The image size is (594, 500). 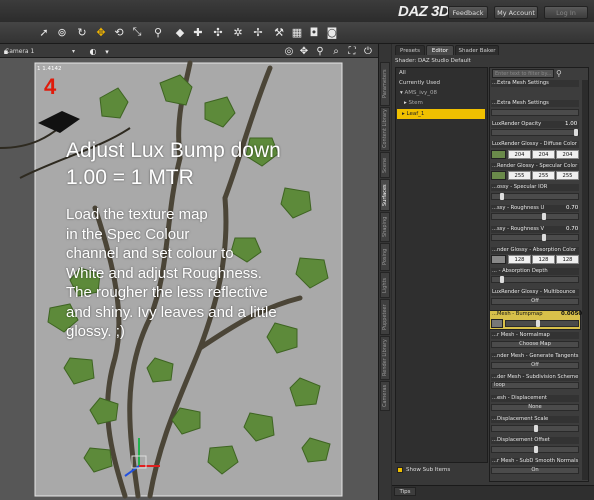 What do you see at coordinates (543, 175) in the screenshot?
I see `specular-g: 255` at bounding box center [543, 175].